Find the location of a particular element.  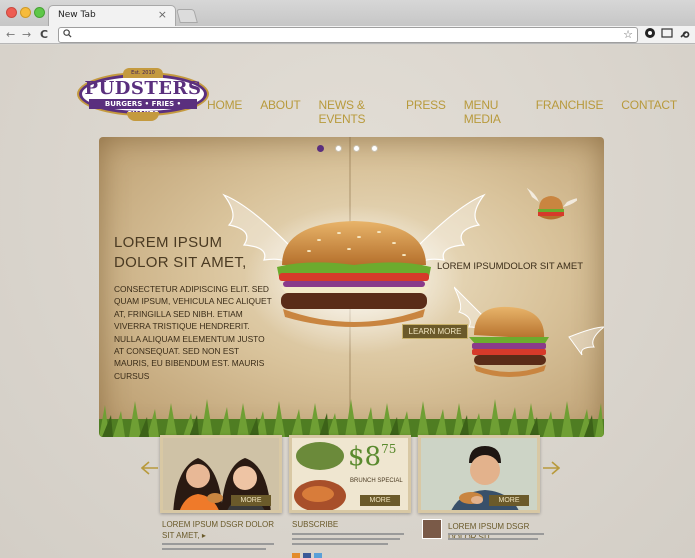

price-main: $8 is located at coordinates (365, 457).